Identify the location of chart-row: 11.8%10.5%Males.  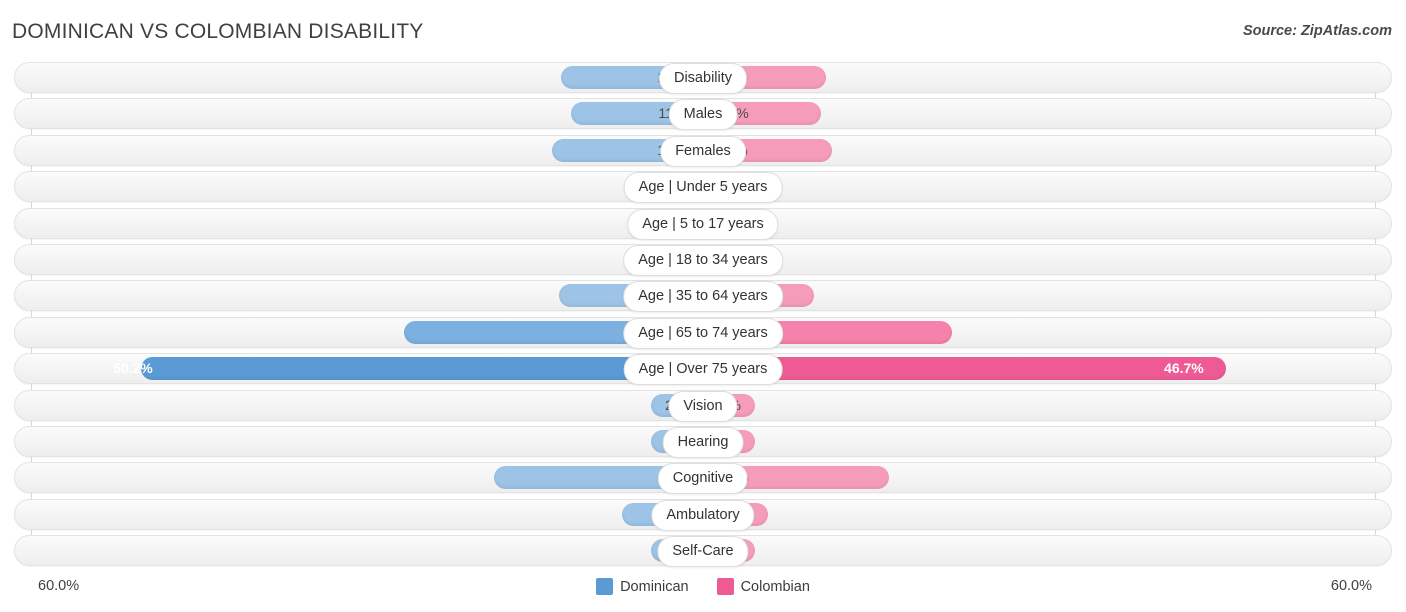
(703, 114).